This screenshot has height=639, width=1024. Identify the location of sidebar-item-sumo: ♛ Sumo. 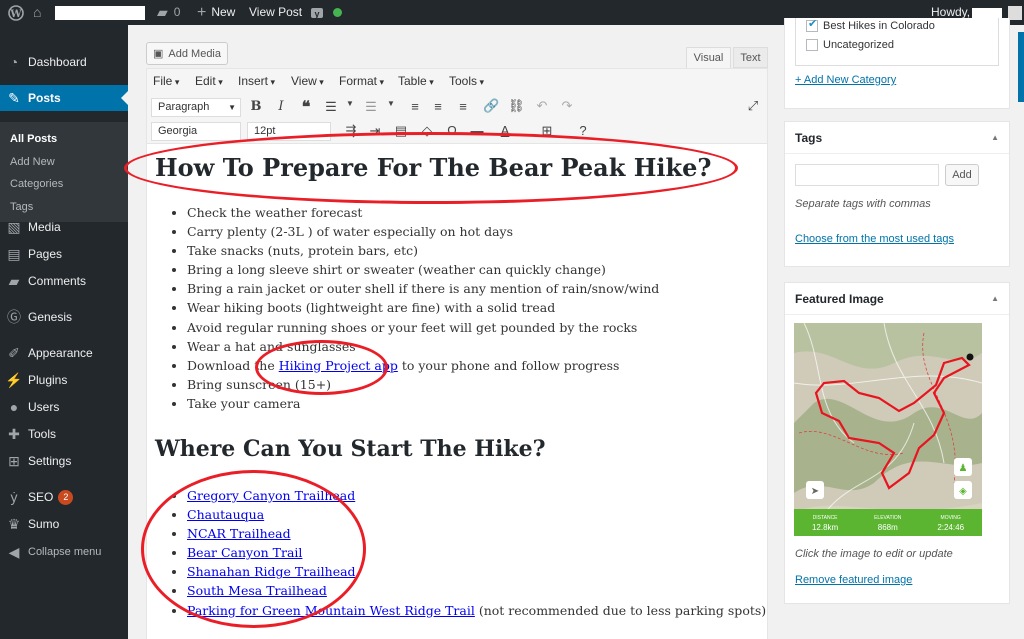
(64, 524).